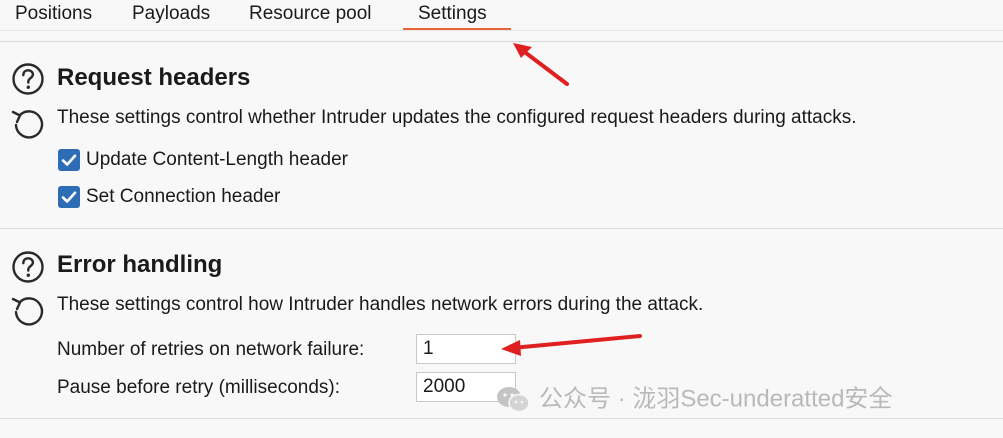 The image size is (1003, 438). Describe the element at coordinates (501, 41) in the screenshot. I see `content-top-divider` at that location.